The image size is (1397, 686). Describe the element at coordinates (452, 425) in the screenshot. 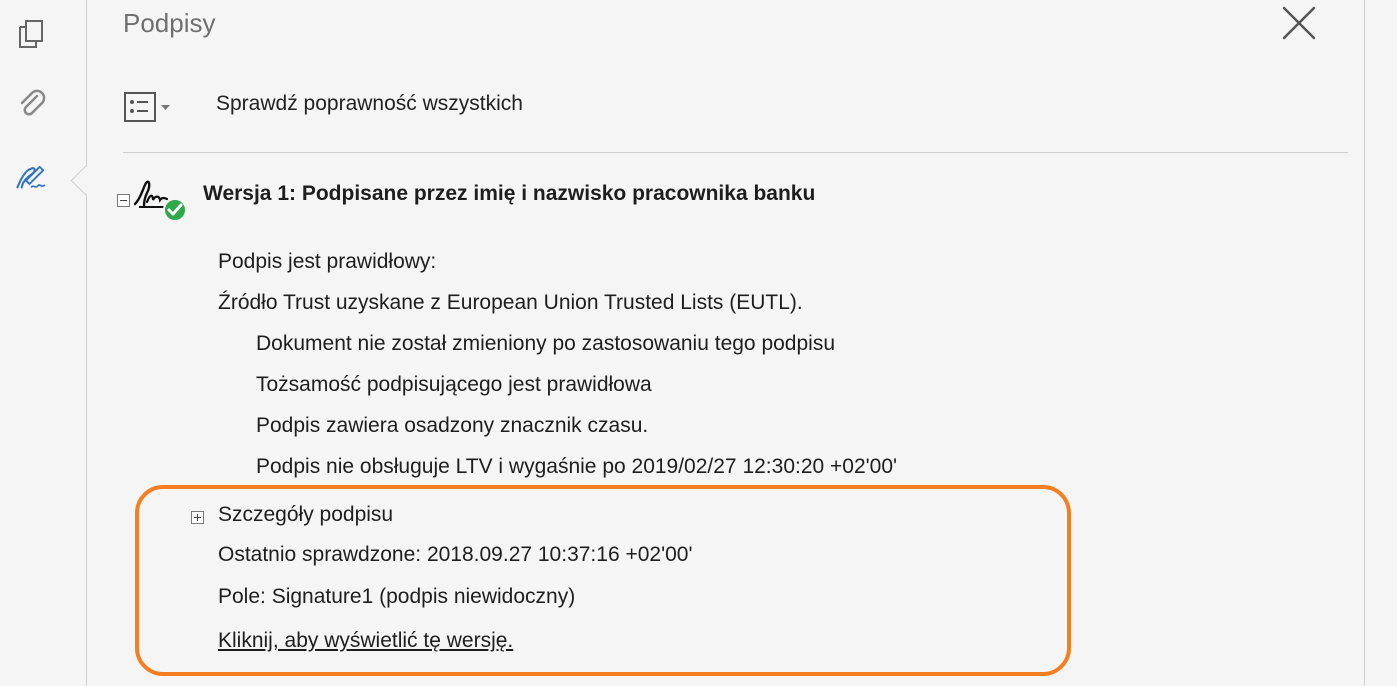

I see `check-timestamp-text: Podpis zawiera osadzony znacznik czasu.` at that location.